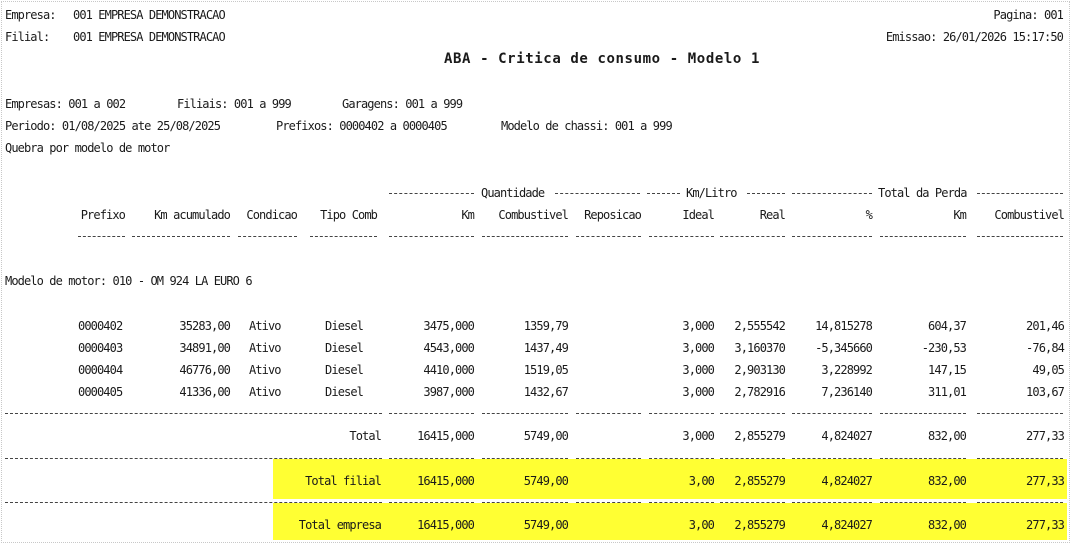  I want to click on total-empresa-real: 2,855279, so click(760, 525).